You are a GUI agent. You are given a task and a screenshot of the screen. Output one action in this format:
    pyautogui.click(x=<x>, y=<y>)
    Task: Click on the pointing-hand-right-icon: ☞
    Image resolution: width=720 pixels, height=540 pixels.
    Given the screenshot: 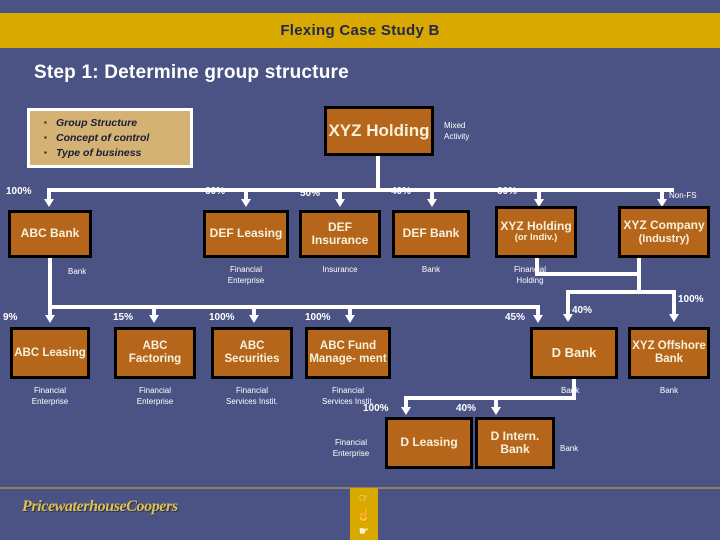 What is the action you would take?
    pyautogui.click(x=364, y=498)
    